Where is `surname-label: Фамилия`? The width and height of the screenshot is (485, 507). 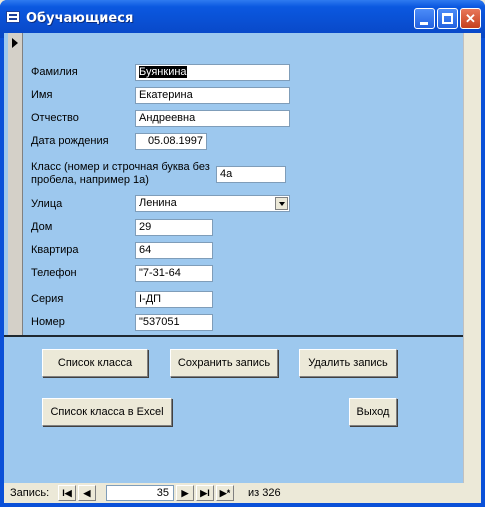
surname-label: Фамилия is located at coordinates (54, 72).